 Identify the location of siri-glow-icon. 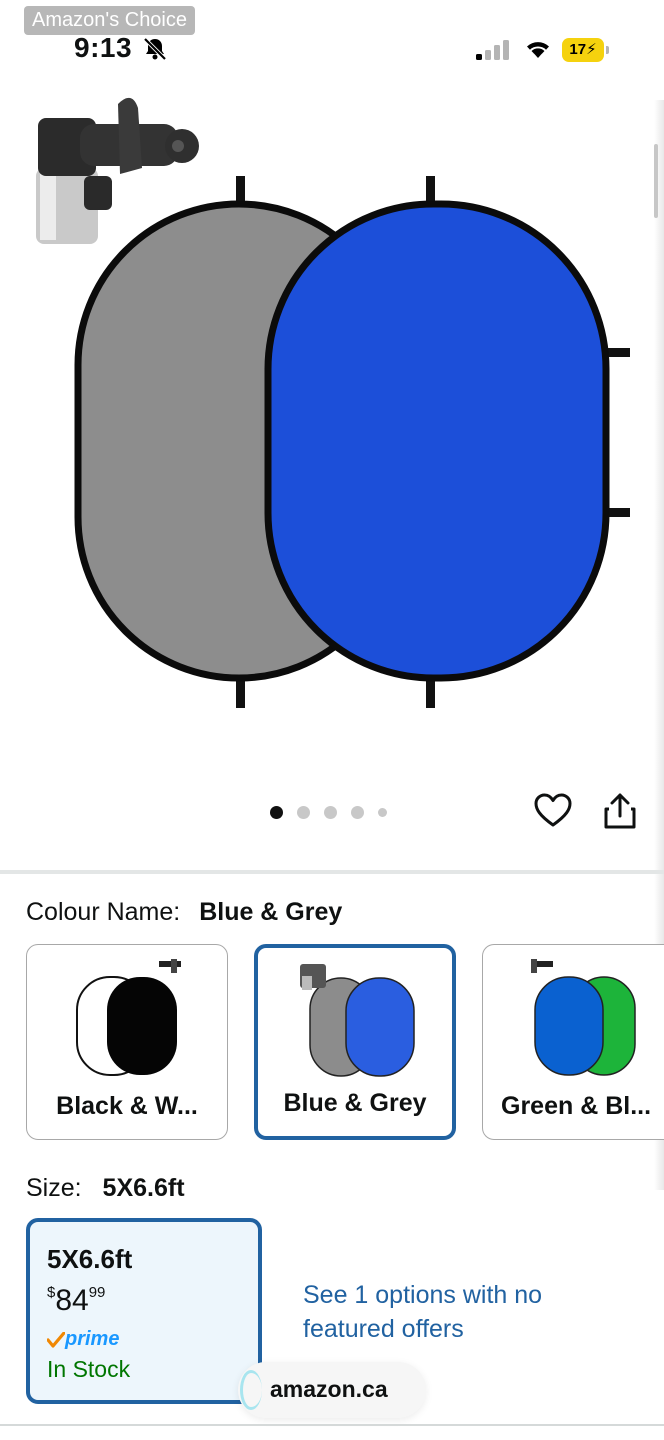
(251, 1390).